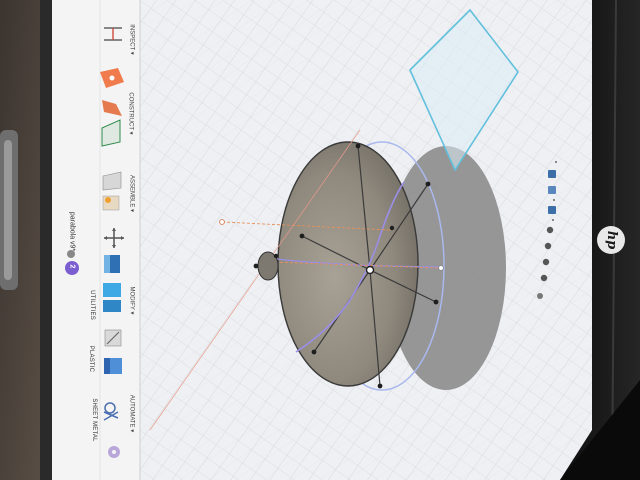 Image resolution: width=640 pixels, height=480 pixels. What do you see at coordinates (113, 366) in the screenshot?
I see `sheet-metal-flange-icon` at bounding box center [113, 366].